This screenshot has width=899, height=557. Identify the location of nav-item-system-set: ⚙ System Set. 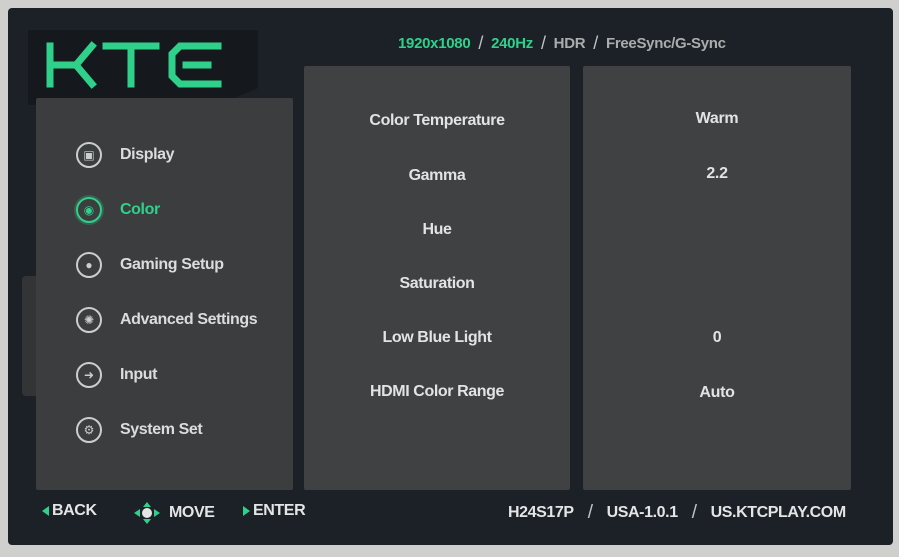
(139, 430).